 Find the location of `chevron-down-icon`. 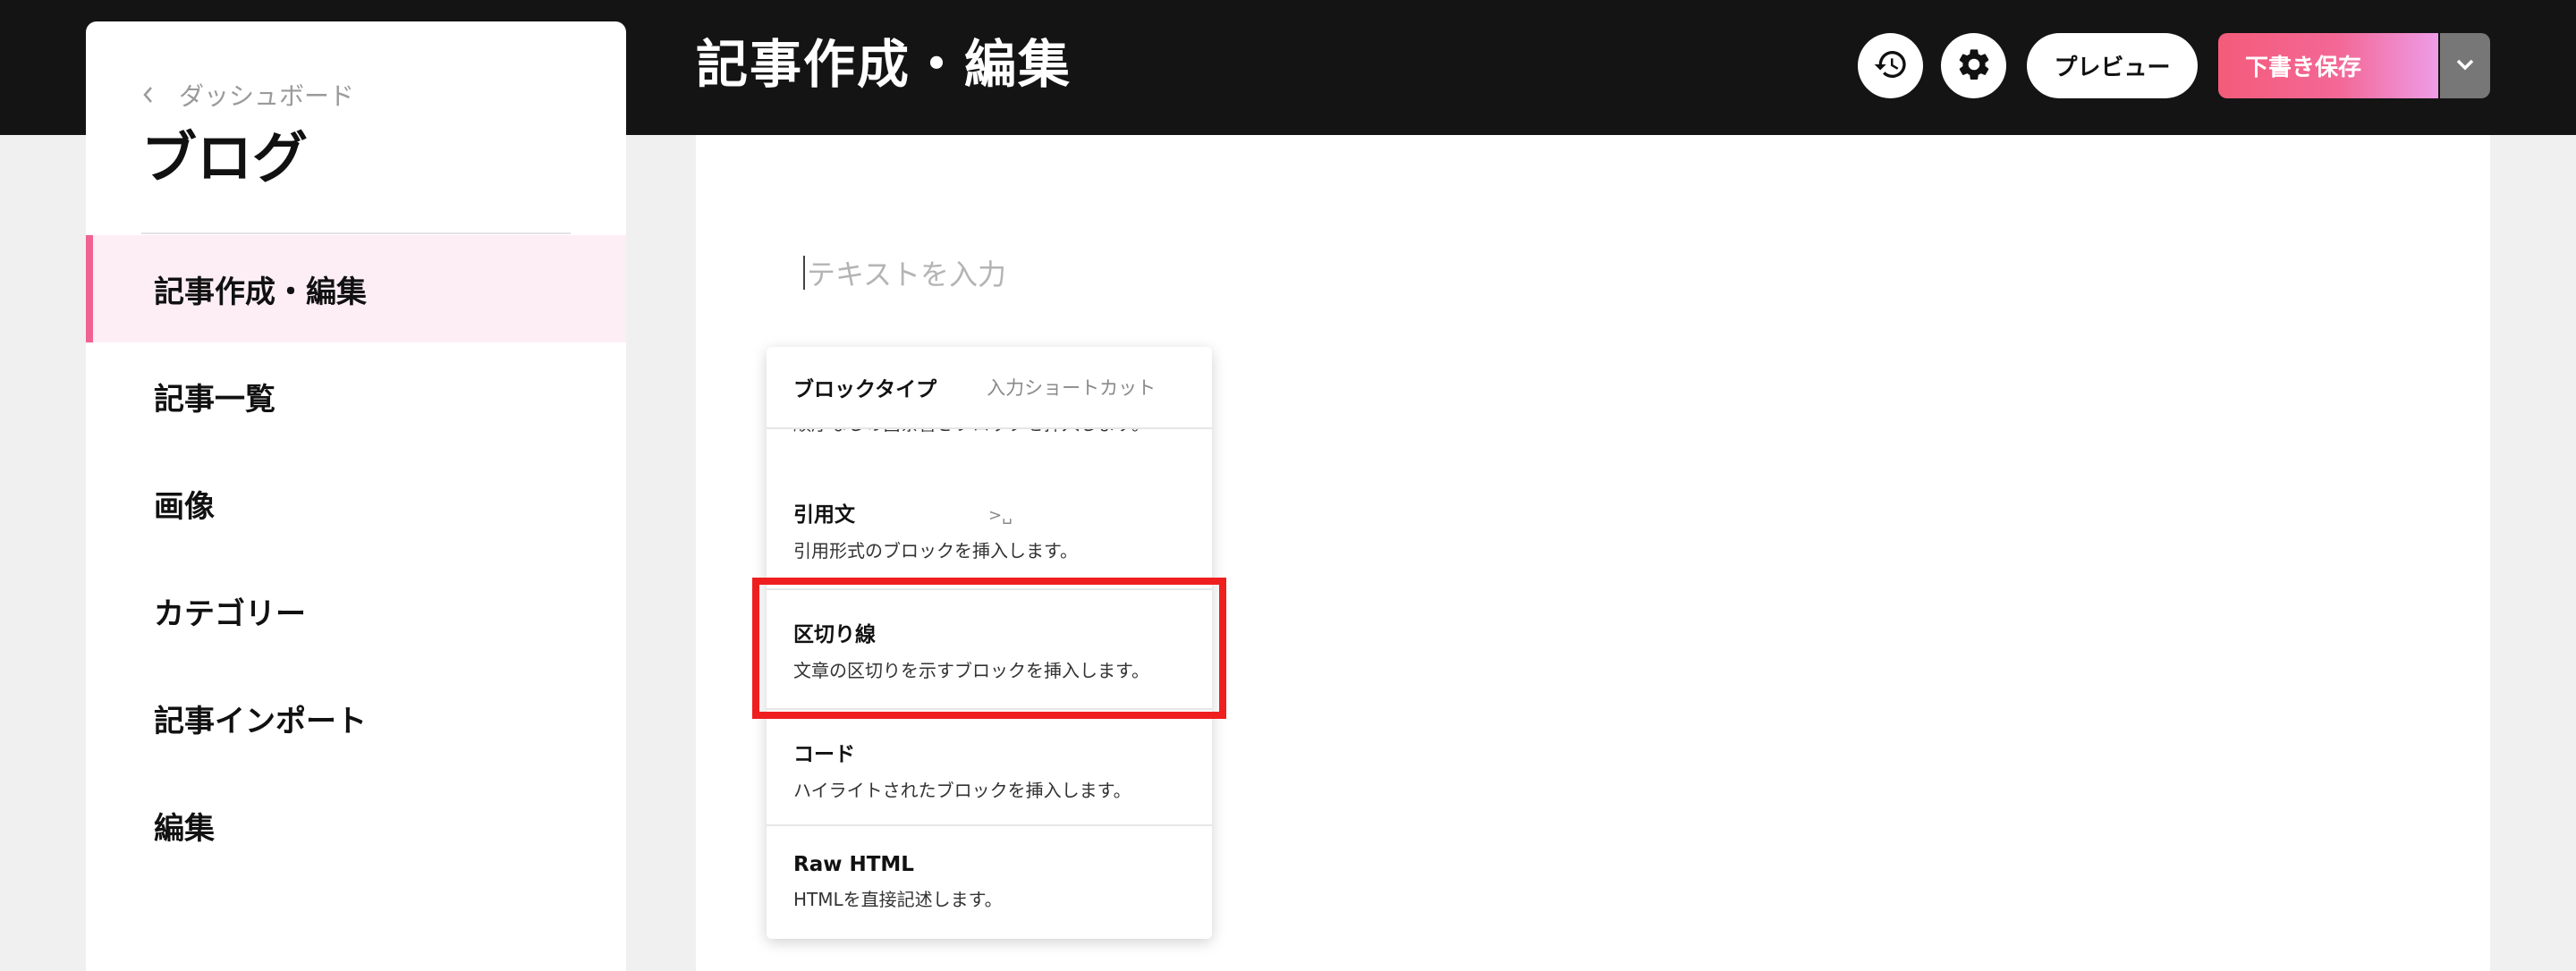

chevron-down-icon is located at coordinates (2465, 66).